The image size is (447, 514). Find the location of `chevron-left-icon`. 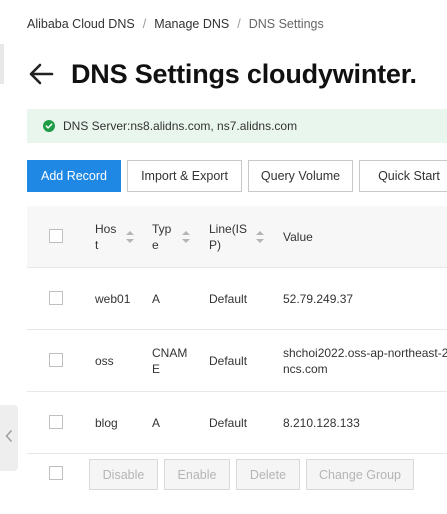

chevron-left-icon is located at coordinates (9, 438).